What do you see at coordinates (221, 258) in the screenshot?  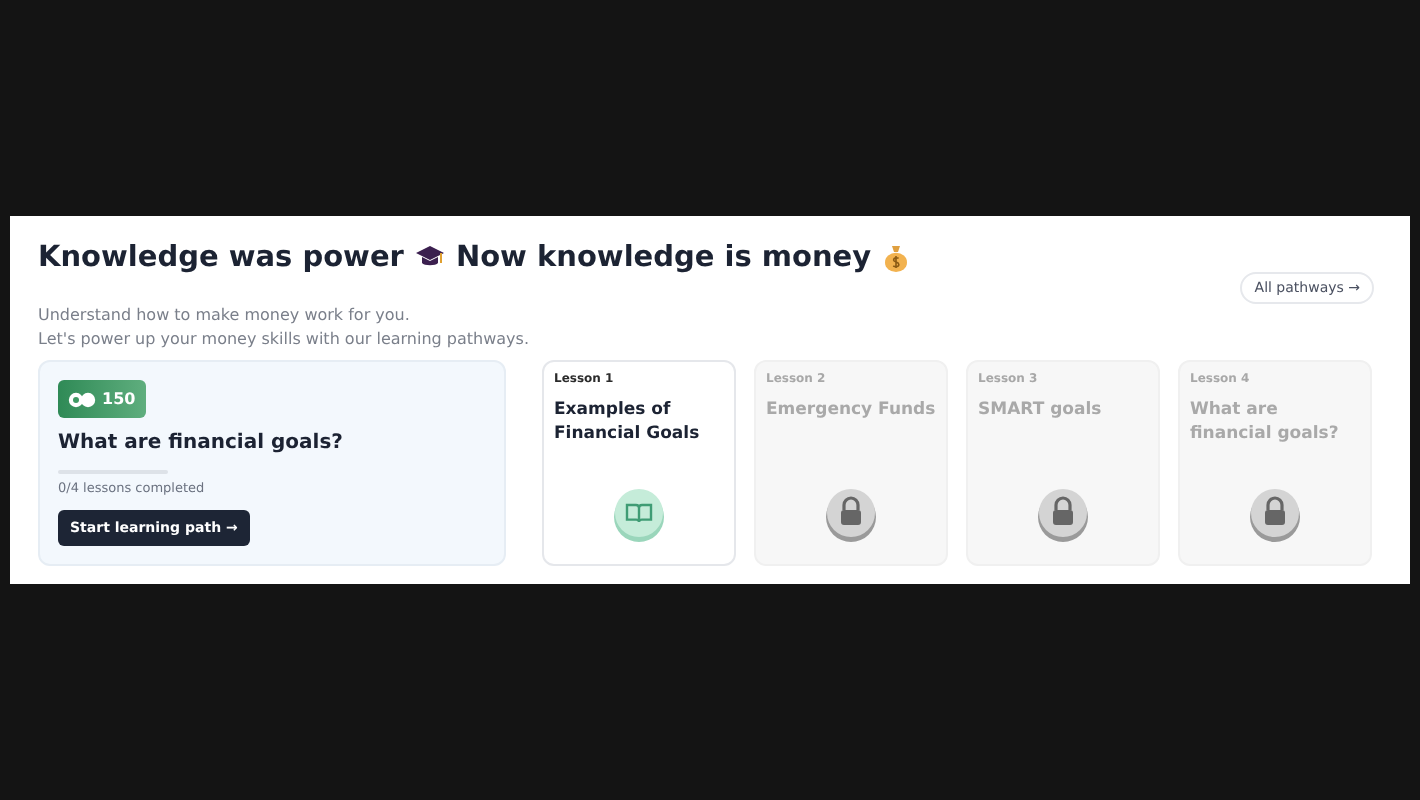 I see `page-title: Knowledge was power` at bounding box center [221, 258].